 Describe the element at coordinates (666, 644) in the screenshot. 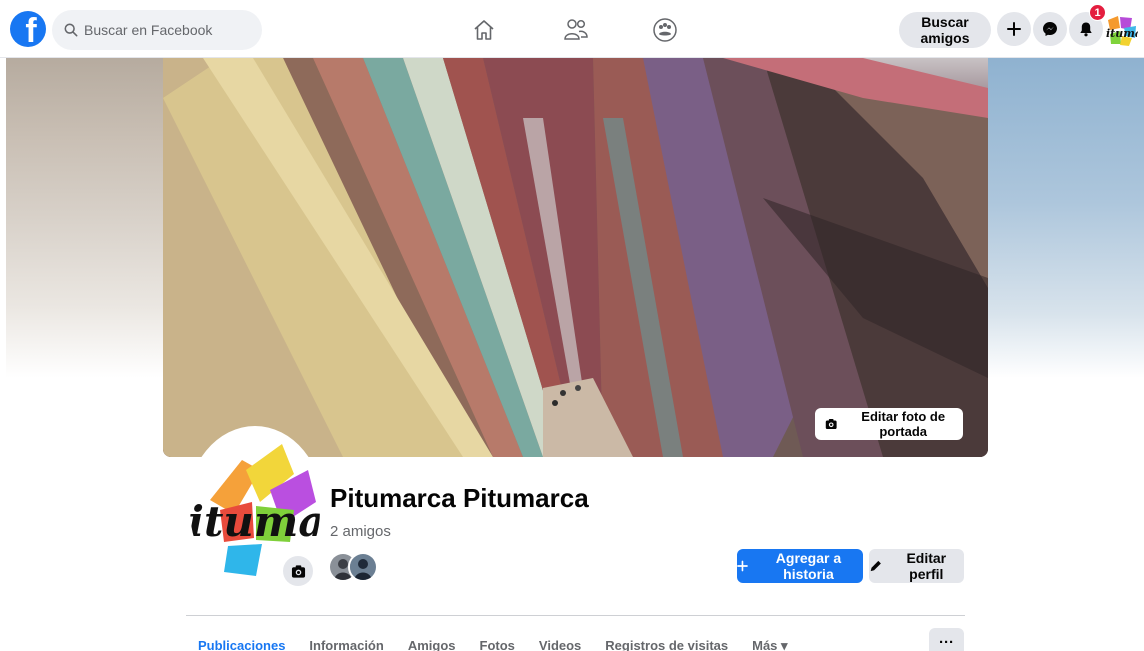

I see `tab-registros-de-visitas: Registros de visitas` at that location.